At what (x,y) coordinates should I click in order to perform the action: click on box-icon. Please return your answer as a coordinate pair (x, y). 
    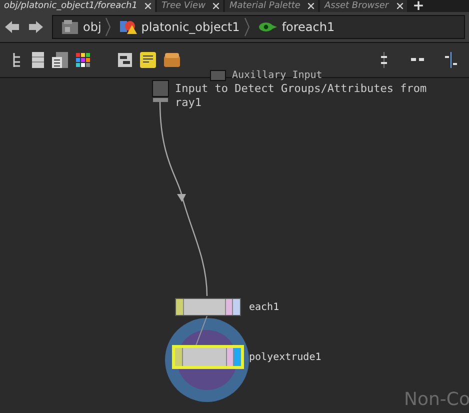
    Looking at the image, I should click on (172, 60).